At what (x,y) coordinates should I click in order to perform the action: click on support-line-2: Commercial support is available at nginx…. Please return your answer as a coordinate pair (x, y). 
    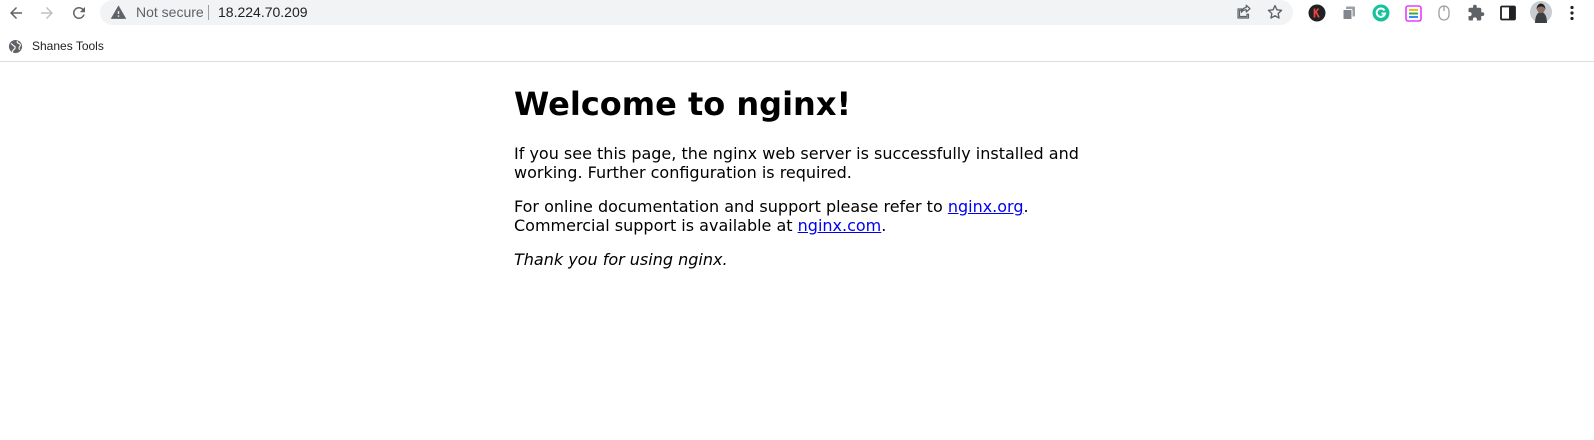
    Looking at the image, I should click on (771, 225).